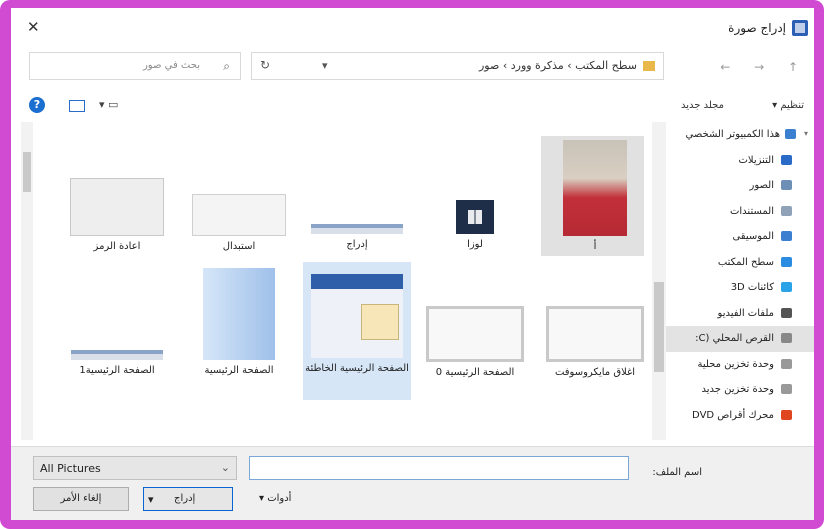  Describe the element at coordinates (786, 414) in the screenshot. I see `dvd-drive-icon` at that location.